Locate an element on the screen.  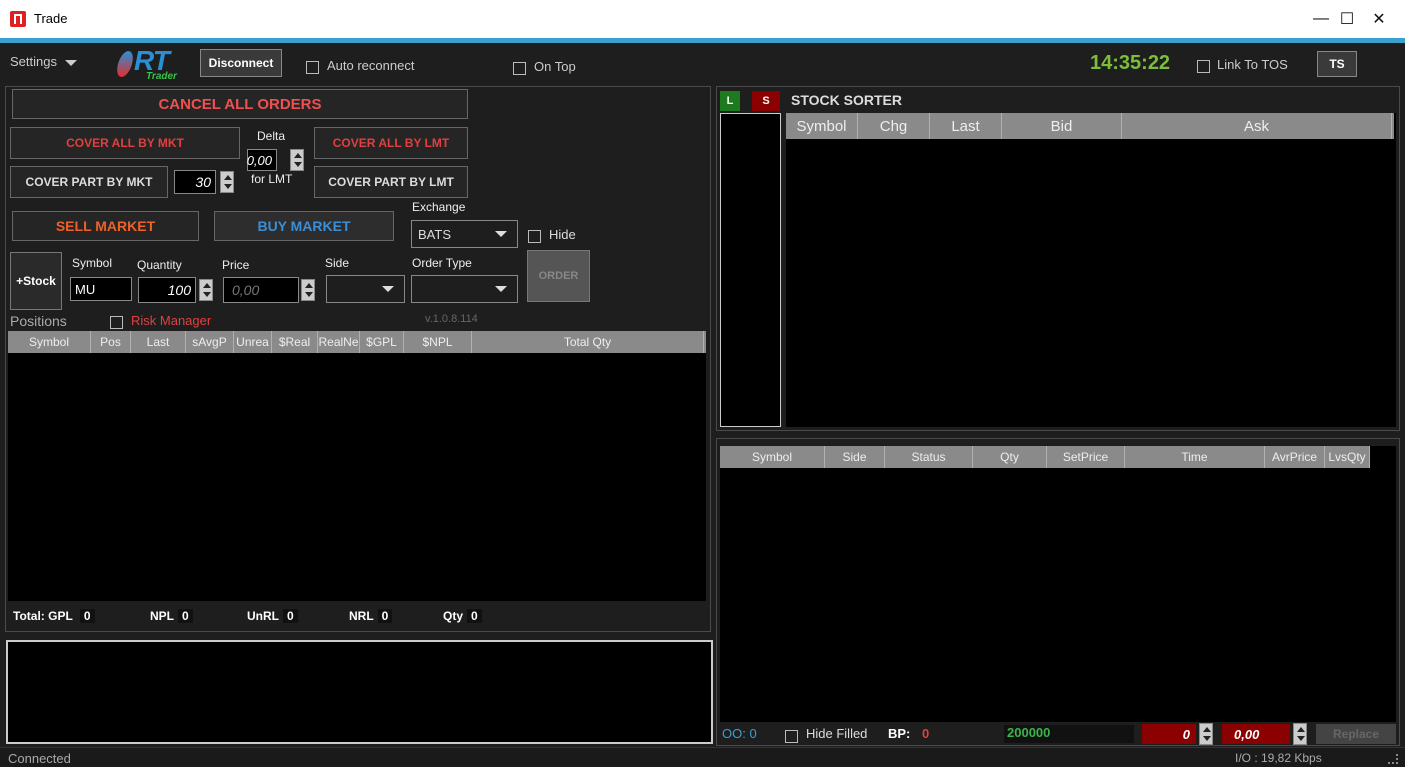
nrl-total: NRL 0 is located at coordinates (371, 616).